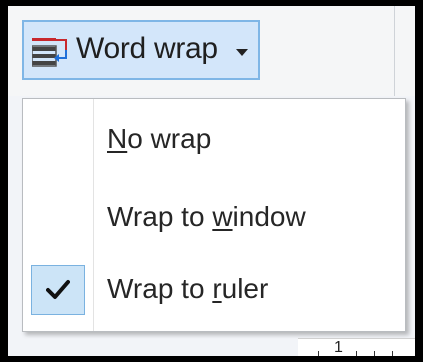  Describe the element at coordinates (242, 52) in the screenshot. I see `caret-down-icon` at that location.